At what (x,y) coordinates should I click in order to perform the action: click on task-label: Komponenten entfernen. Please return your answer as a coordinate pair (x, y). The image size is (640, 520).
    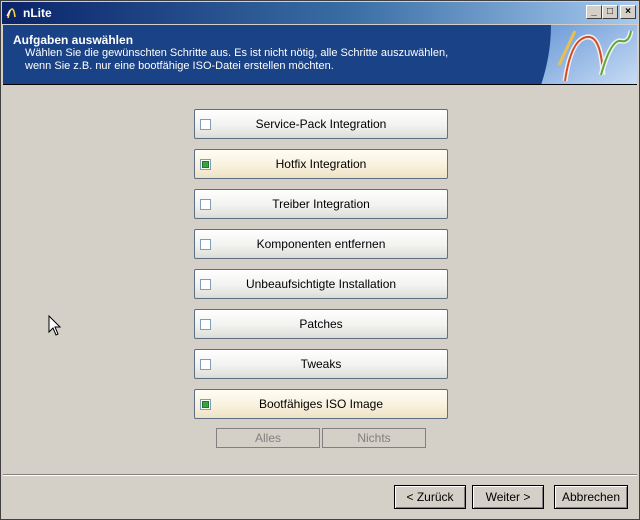
    Looking at the image, I should click on (321, 244).